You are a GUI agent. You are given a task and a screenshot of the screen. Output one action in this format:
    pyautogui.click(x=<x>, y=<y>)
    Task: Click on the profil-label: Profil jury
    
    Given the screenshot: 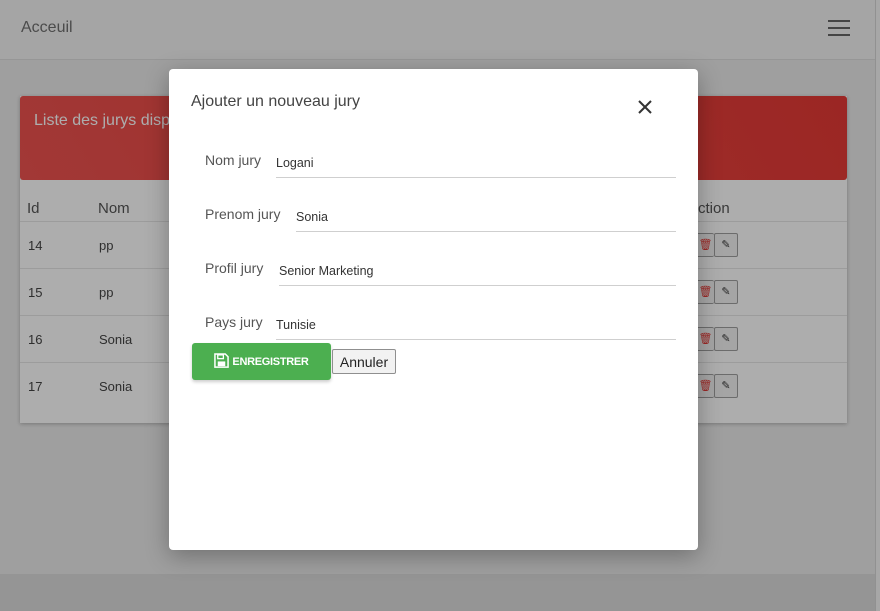 What is the action you would take?
    pyautogui.click(x=234, y=268)
    